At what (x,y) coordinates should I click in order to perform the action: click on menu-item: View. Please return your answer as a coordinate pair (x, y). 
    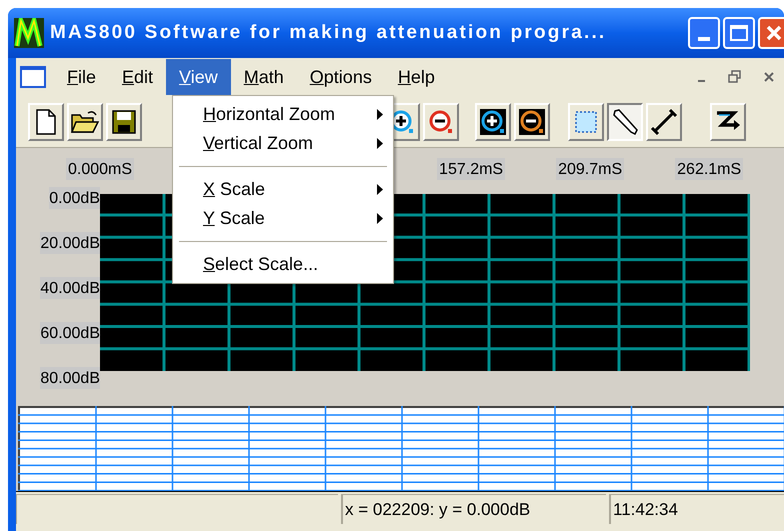
    Looking at the image, I should click on (198, 77).